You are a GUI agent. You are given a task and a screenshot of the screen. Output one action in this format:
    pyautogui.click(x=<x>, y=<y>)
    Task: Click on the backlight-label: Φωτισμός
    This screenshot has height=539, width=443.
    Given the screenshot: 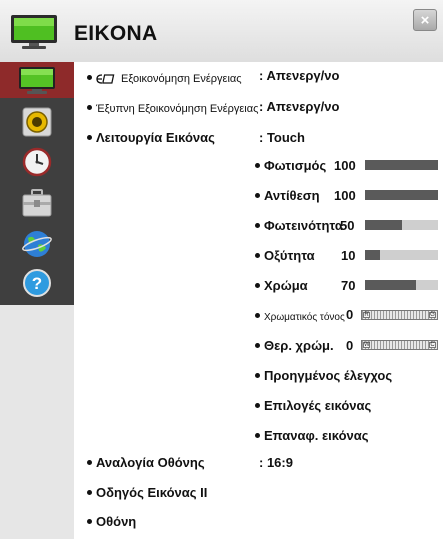 What is the action you would take?
    pyautogui.click(x=295, y=165)
    